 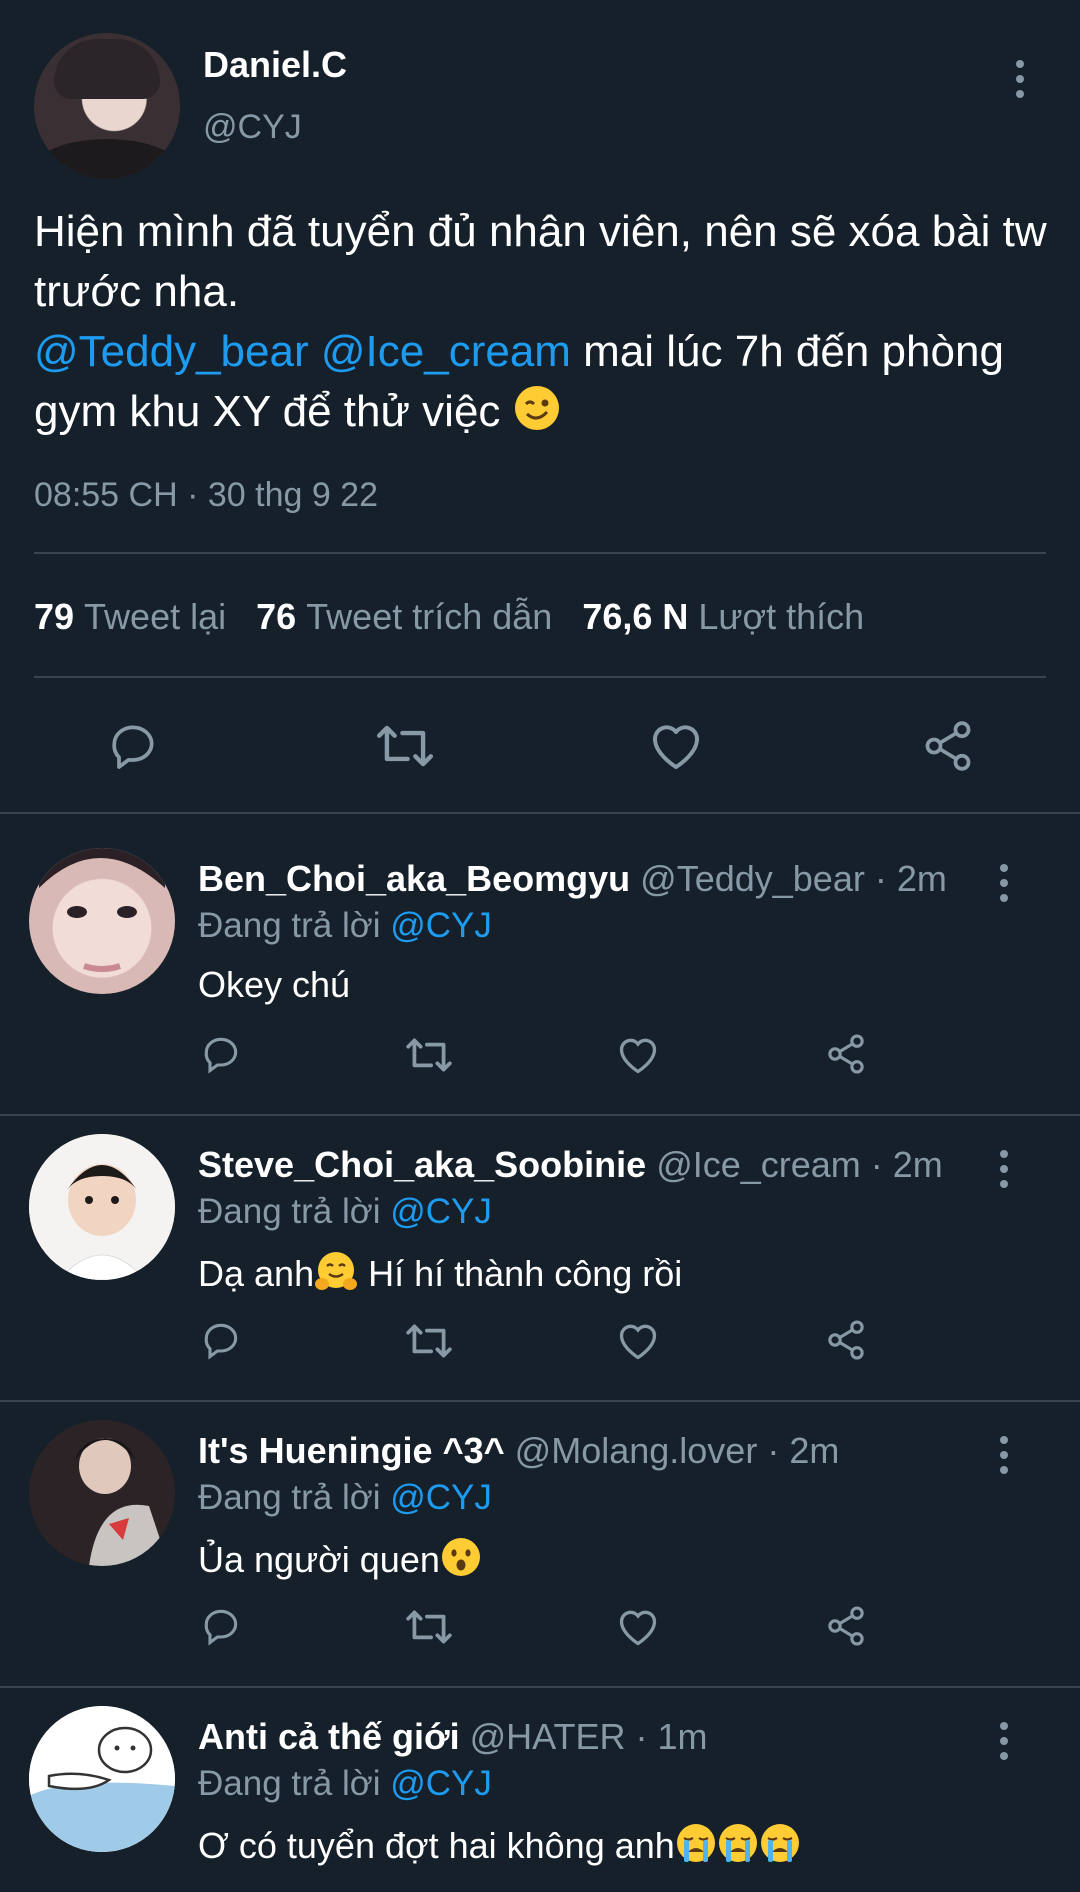 I want to click on reply-text-part: Ủa người quen, so click(x=319, y=1559).